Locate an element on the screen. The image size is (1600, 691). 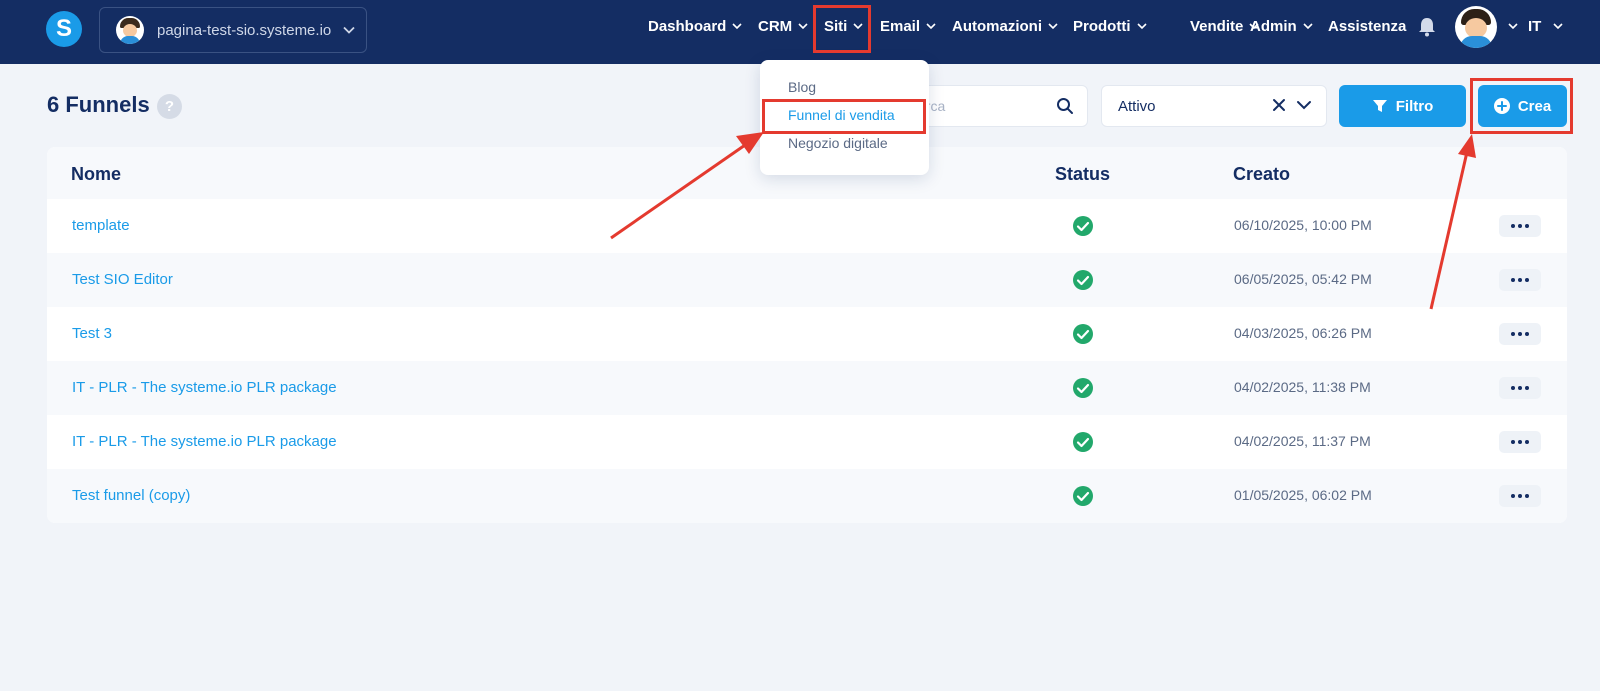
language-label: IT is located at coordinates (1535, 26).